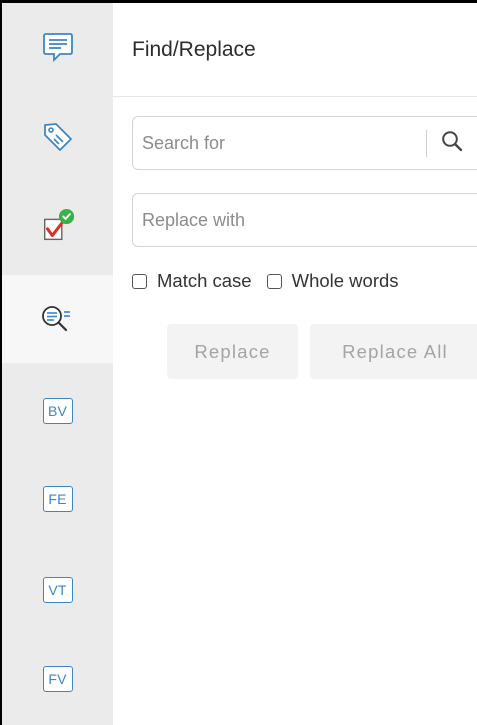  I want to click on whole-words-option: Whole words, so click(332, 281).